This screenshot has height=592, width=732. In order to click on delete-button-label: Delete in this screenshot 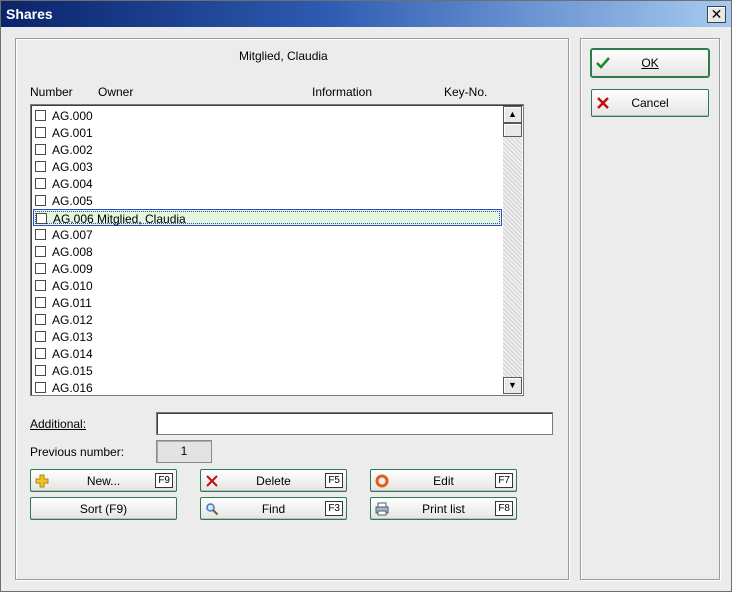, I will do `click(273, 481)`.